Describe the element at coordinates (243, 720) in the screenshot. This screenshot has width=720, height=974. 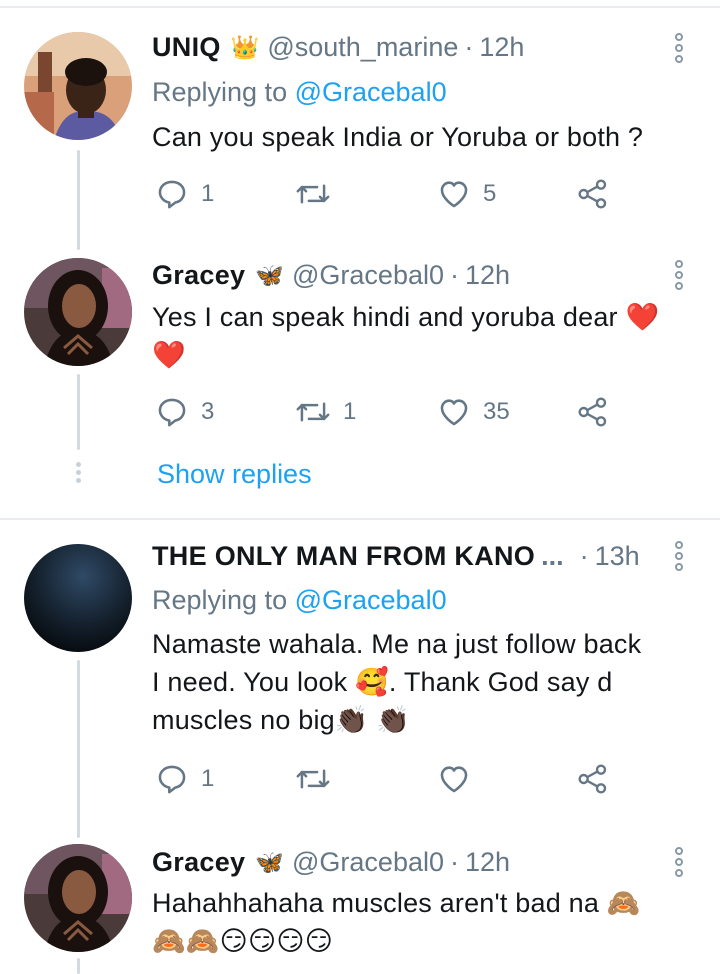
I see `tweet-text-line: muscles no big` at that location.